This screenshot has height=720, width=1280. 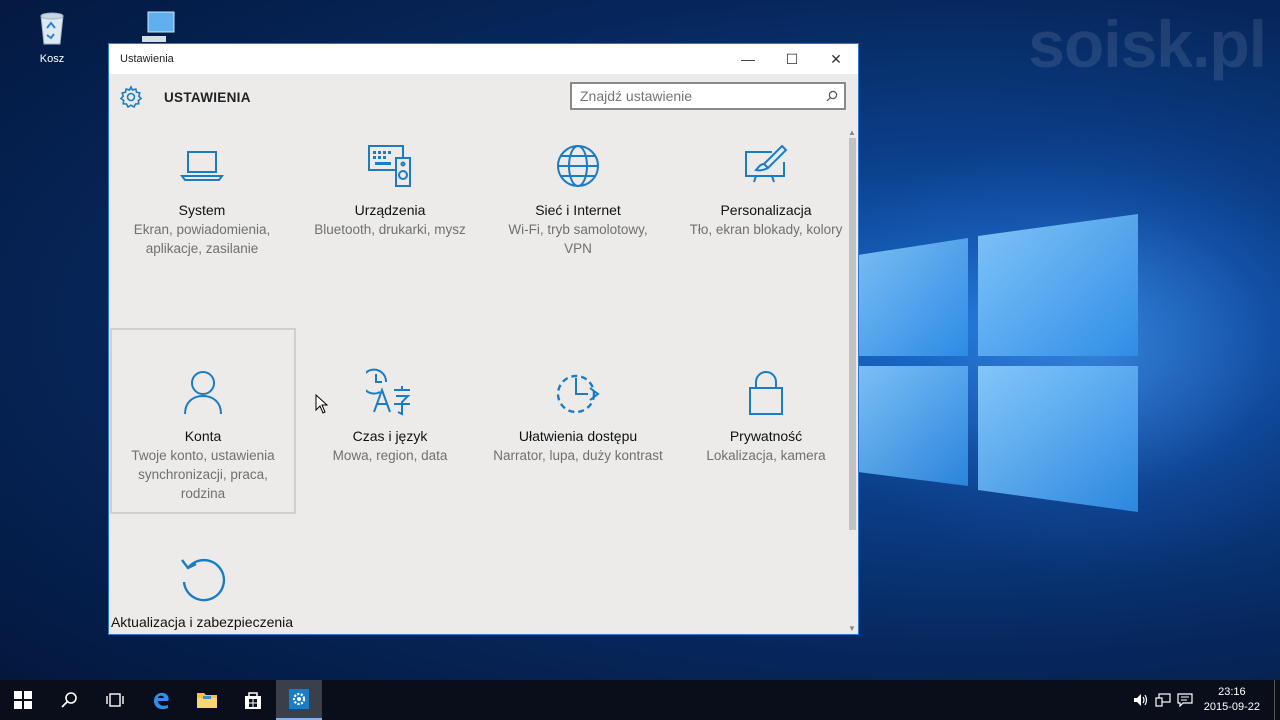 What do you see at coordinates (852, 629) in the screenshot?
I see `scroll-down-arrow: ▼` at bounding box center [852, 629].